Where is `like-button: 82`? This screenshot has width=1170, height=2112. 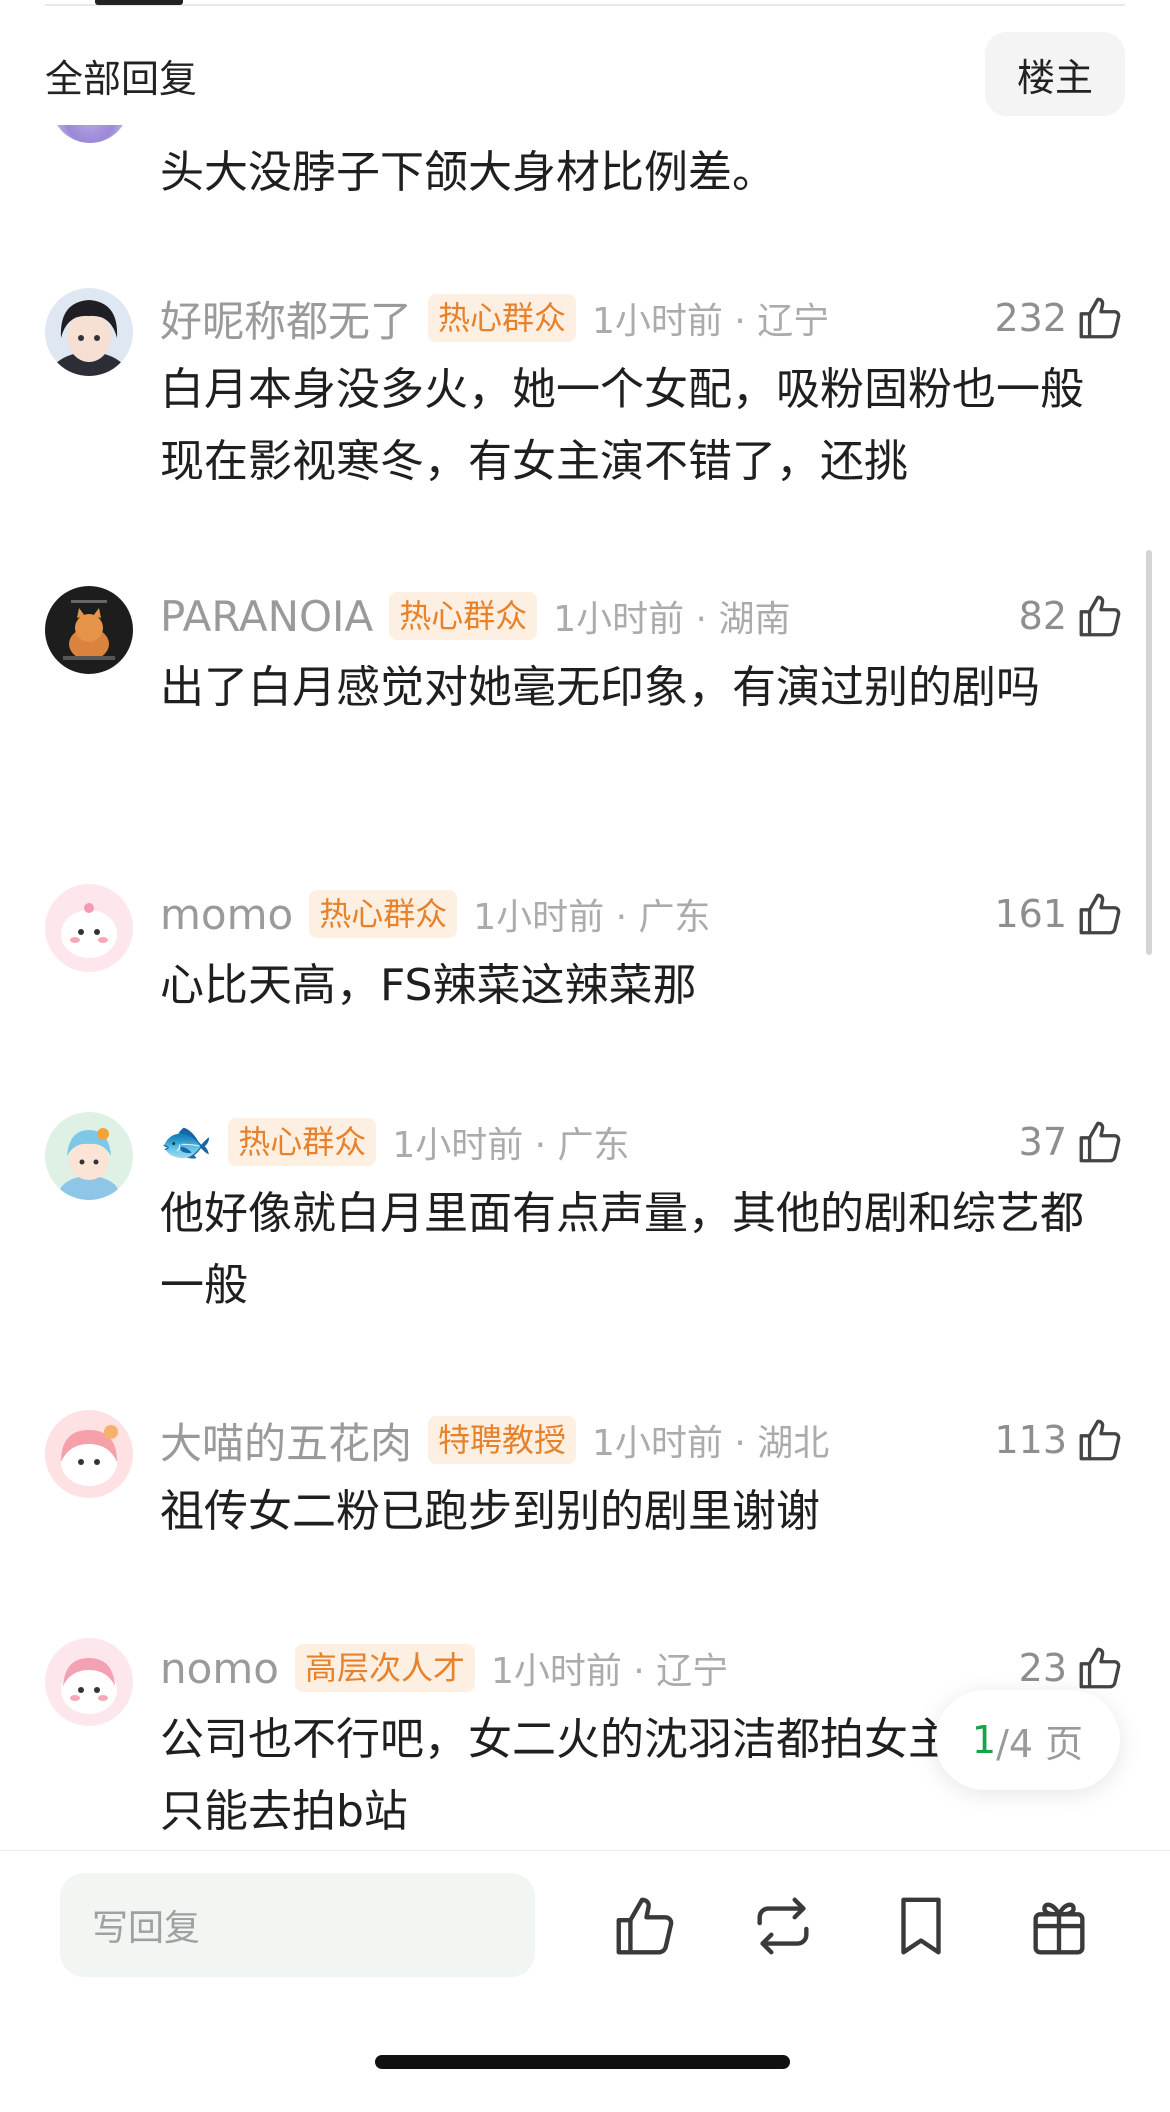
like-button: 82 is located at coordinates (1072, 616).